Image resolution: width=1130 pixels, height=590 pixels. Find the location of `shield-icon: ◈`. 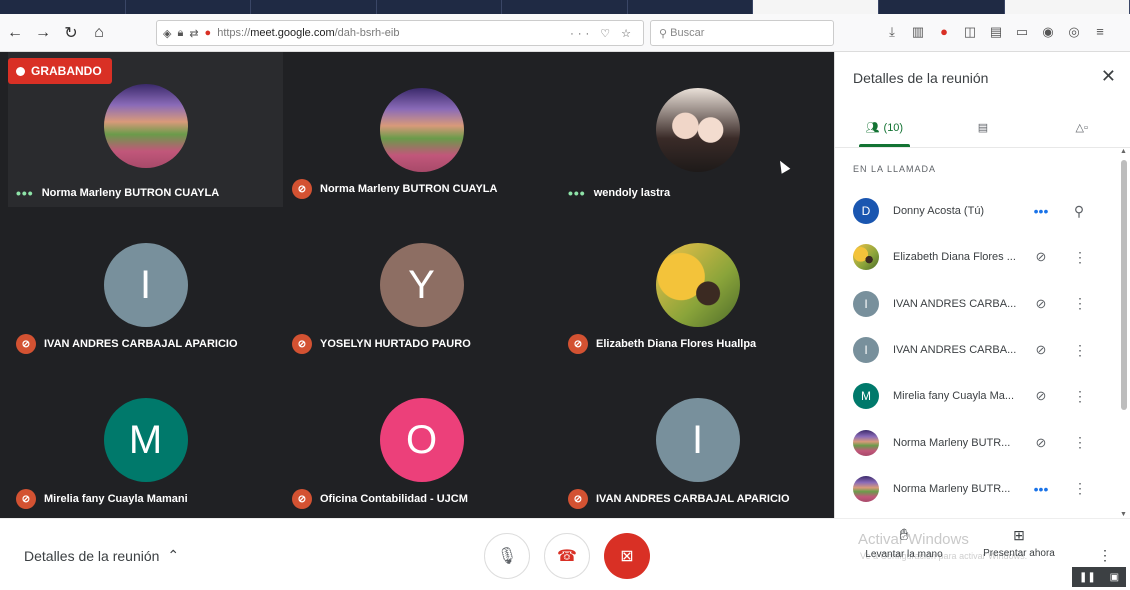

shield-icon: ◈ is located at coordinates (167, 33).